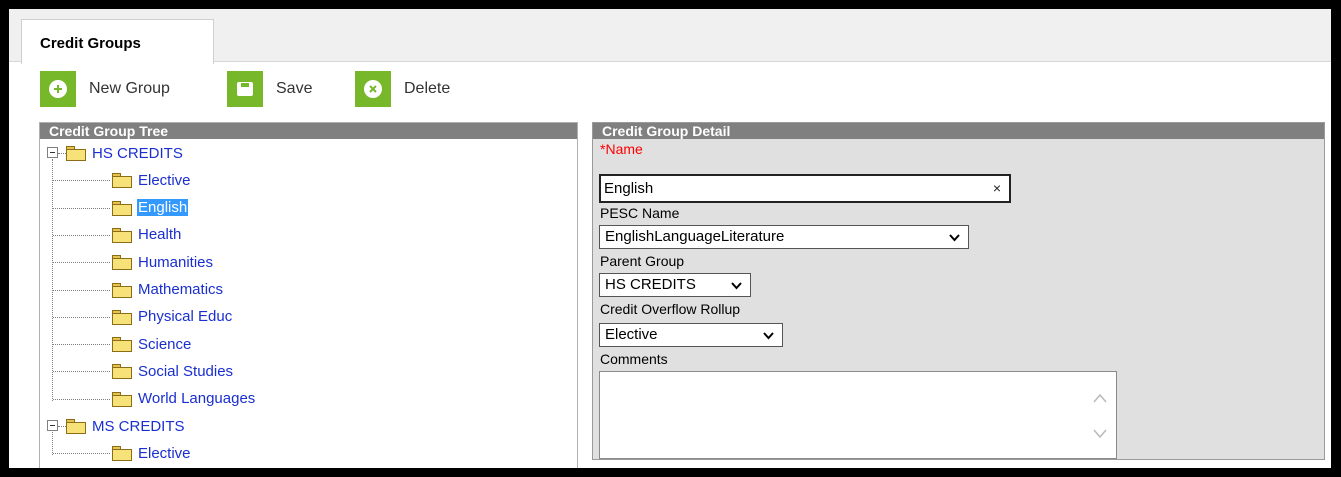 Image resolution: width=1341 pixels, height=477 pixels. What do you see at coordinates (308, 131) in the screenshot?
I see `tree-panel-title: Credit Group Tree` at bounding box center [308, 131].